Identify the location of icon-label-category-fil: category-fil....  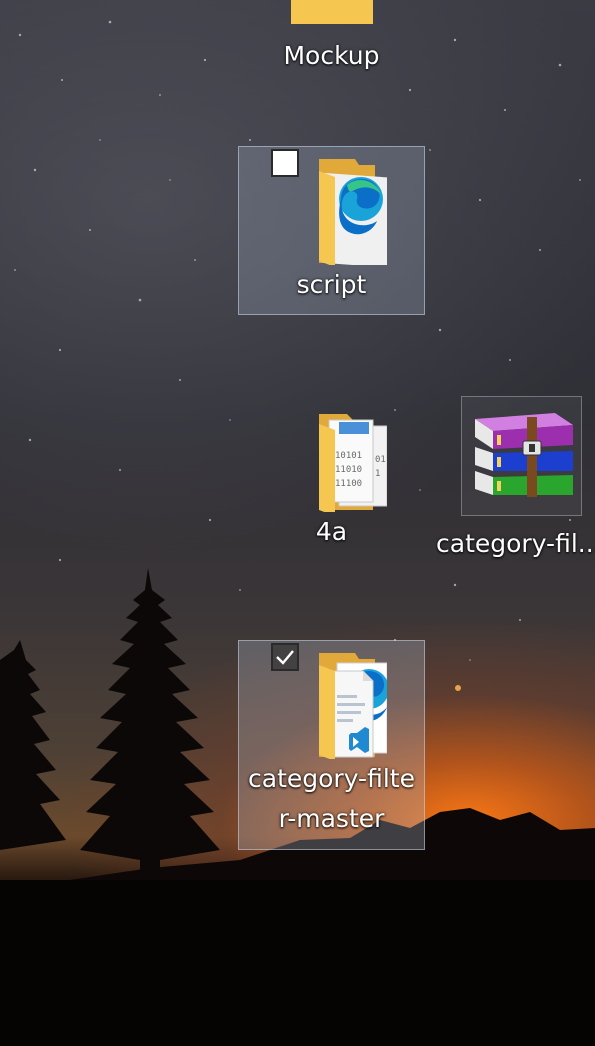
(515, 543).